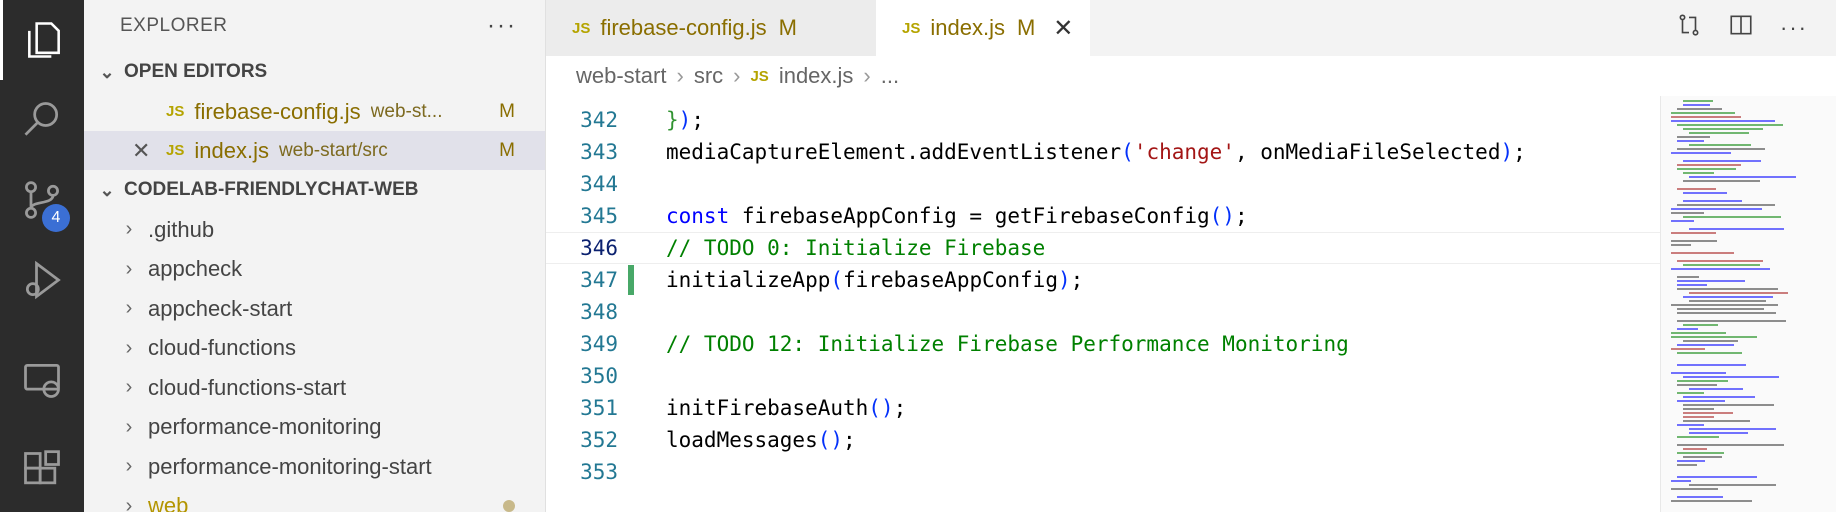  Describe the element at coordinates (1733, 301) in the screenshot. I see `minimap-preview` at that location.